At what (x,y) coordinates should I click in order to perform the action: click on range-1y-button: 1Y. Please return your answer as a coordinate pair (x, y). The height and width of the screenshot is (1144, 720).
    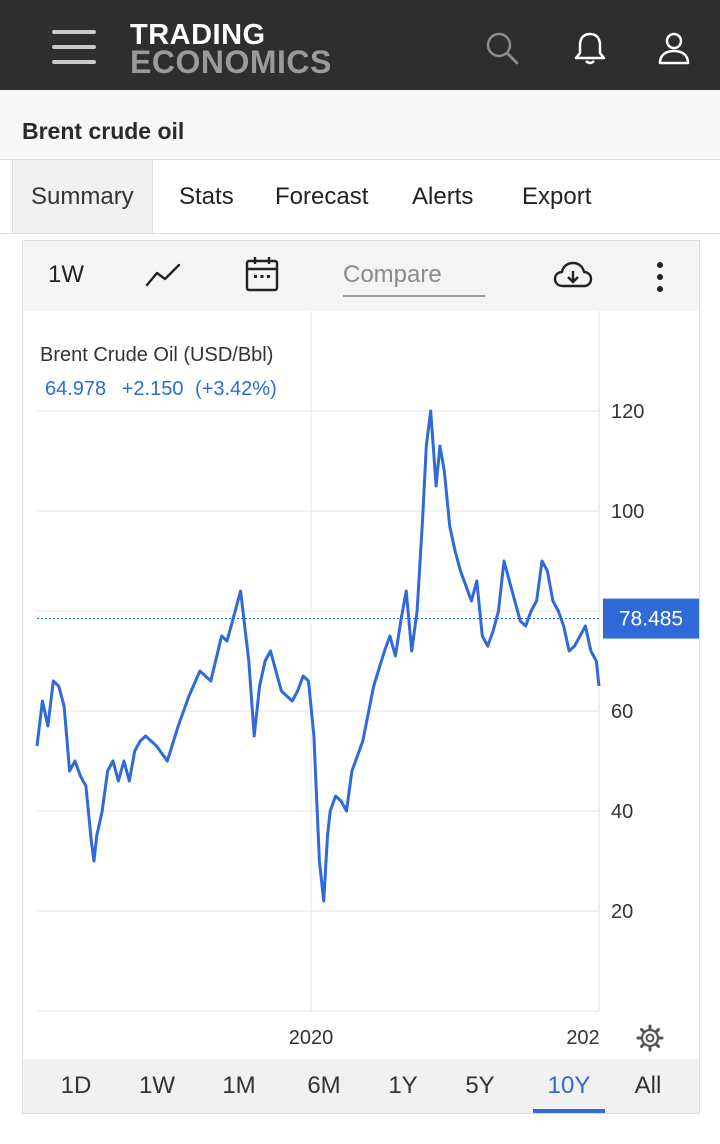
    Looking at the image, I should click on (403, 1086).